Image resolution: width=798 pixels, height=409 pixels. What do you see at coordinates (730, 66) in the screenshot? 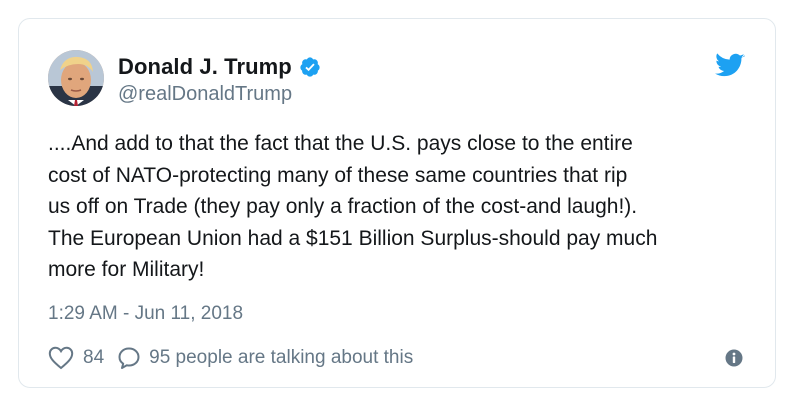
I see `twitter-bird-icon` at bounding box center [730, 66].